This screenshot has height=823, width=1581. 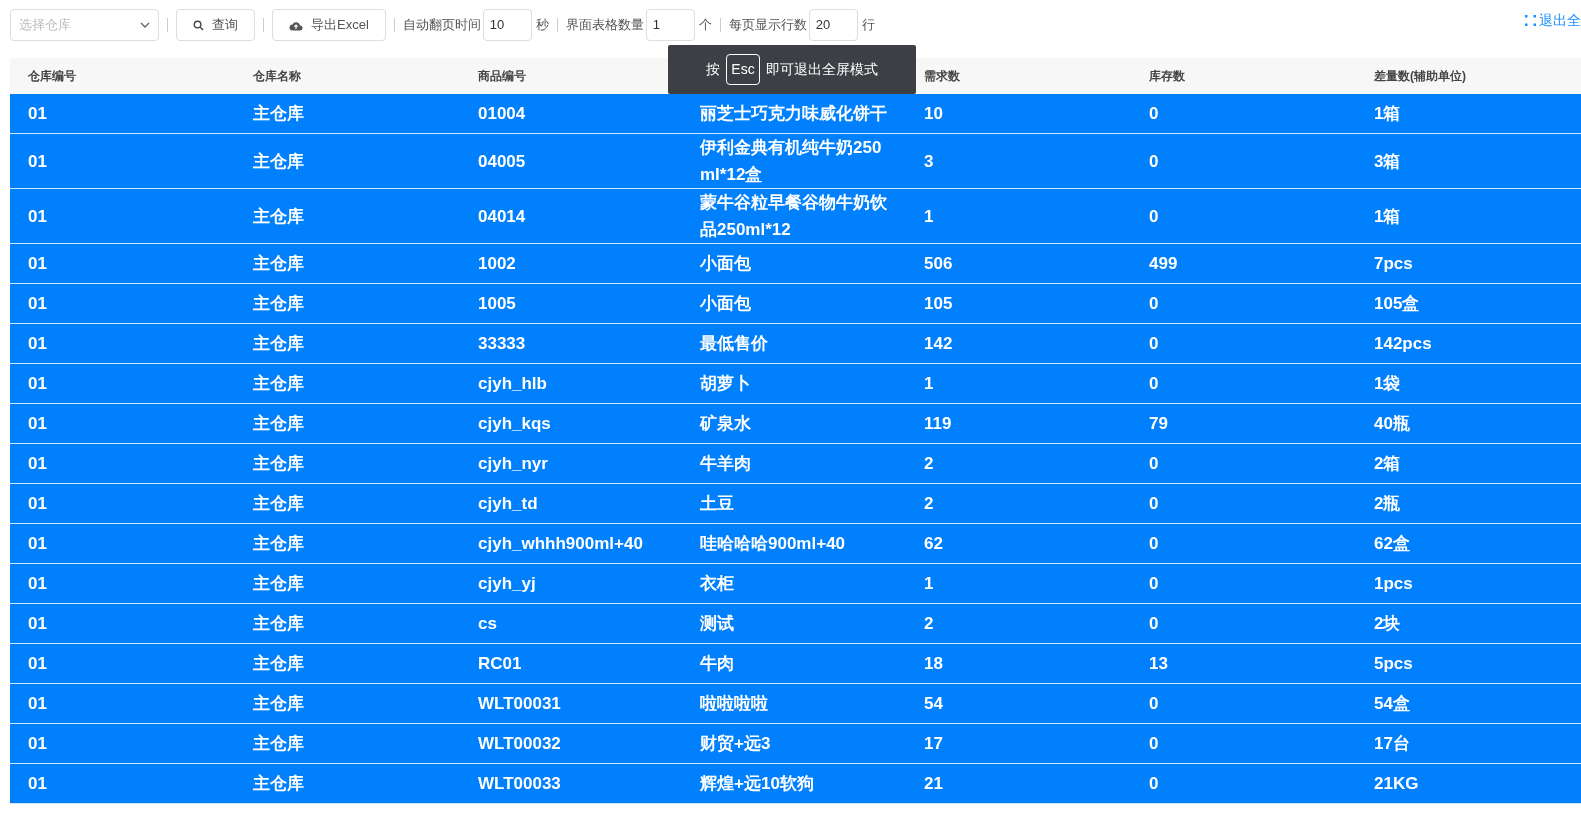 I want to click on table-cell-text: 财贸+远3, so click(x=735, y=744).